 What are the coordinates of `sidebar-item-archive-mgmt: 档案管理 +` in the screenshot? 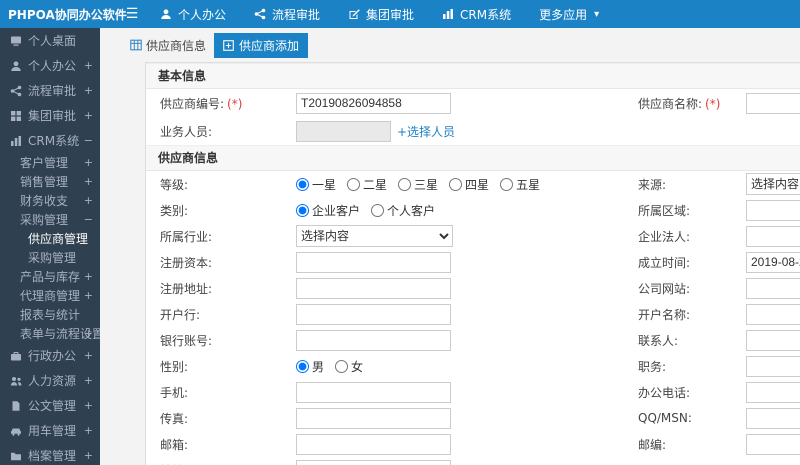 It's located at (50, 454).